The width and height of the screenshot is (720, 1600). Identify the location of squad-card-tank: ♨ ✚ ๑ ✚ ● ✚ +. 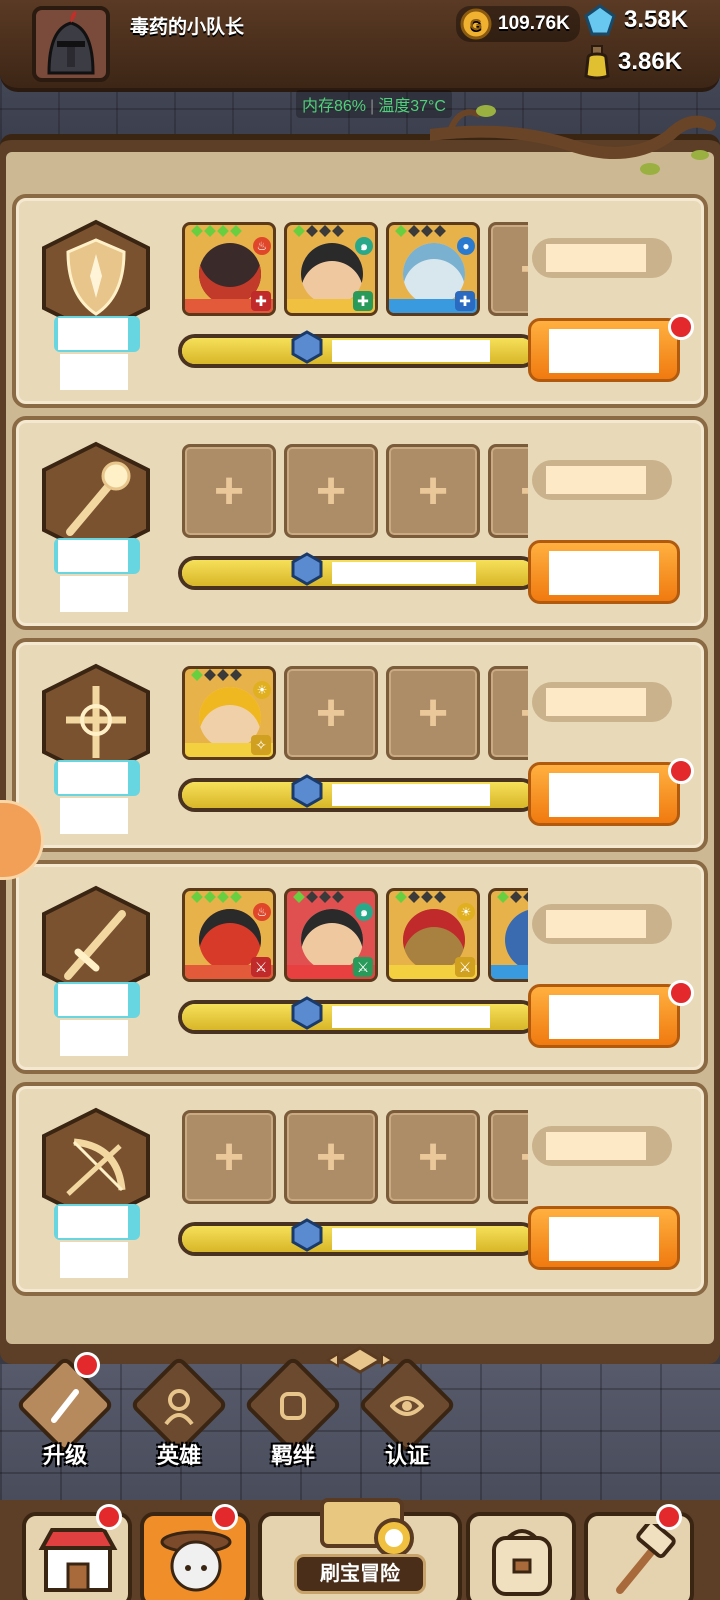
(360, 301).